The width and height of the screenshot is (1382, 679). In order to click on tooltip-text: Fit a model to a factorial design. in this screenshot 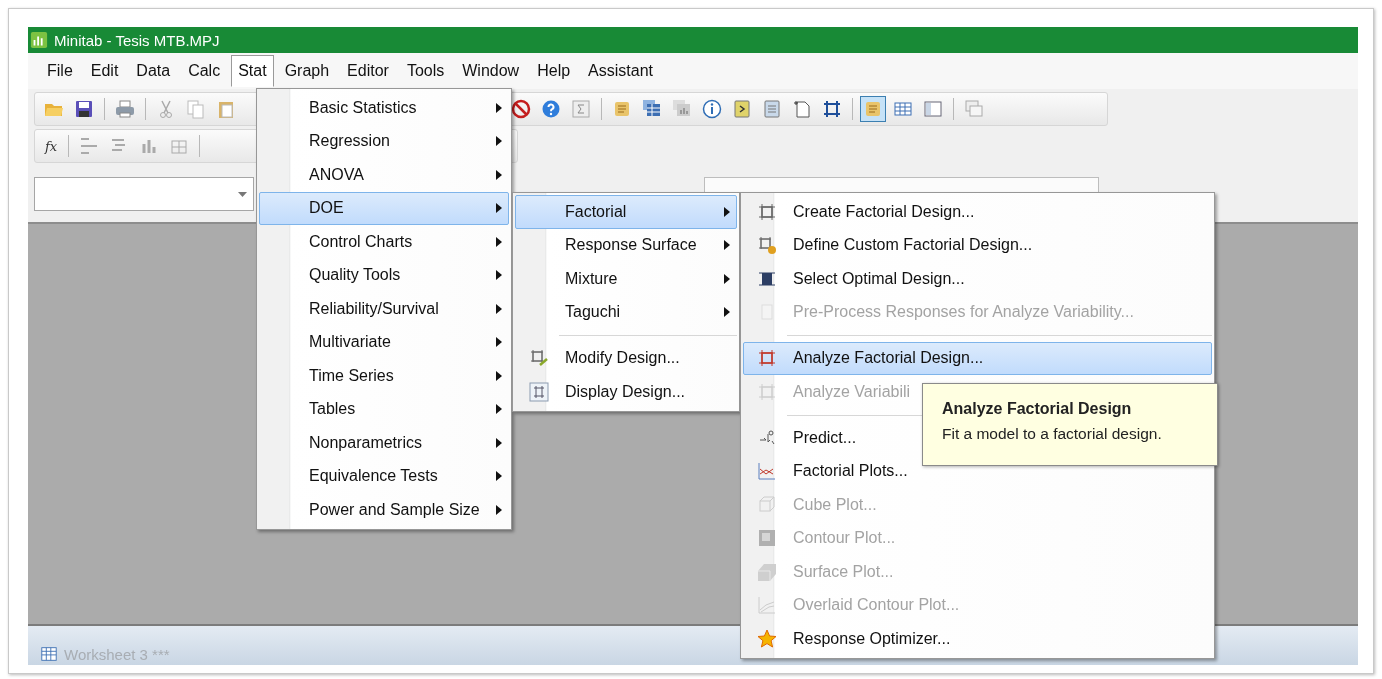, I will do `click(1052, 434)`.